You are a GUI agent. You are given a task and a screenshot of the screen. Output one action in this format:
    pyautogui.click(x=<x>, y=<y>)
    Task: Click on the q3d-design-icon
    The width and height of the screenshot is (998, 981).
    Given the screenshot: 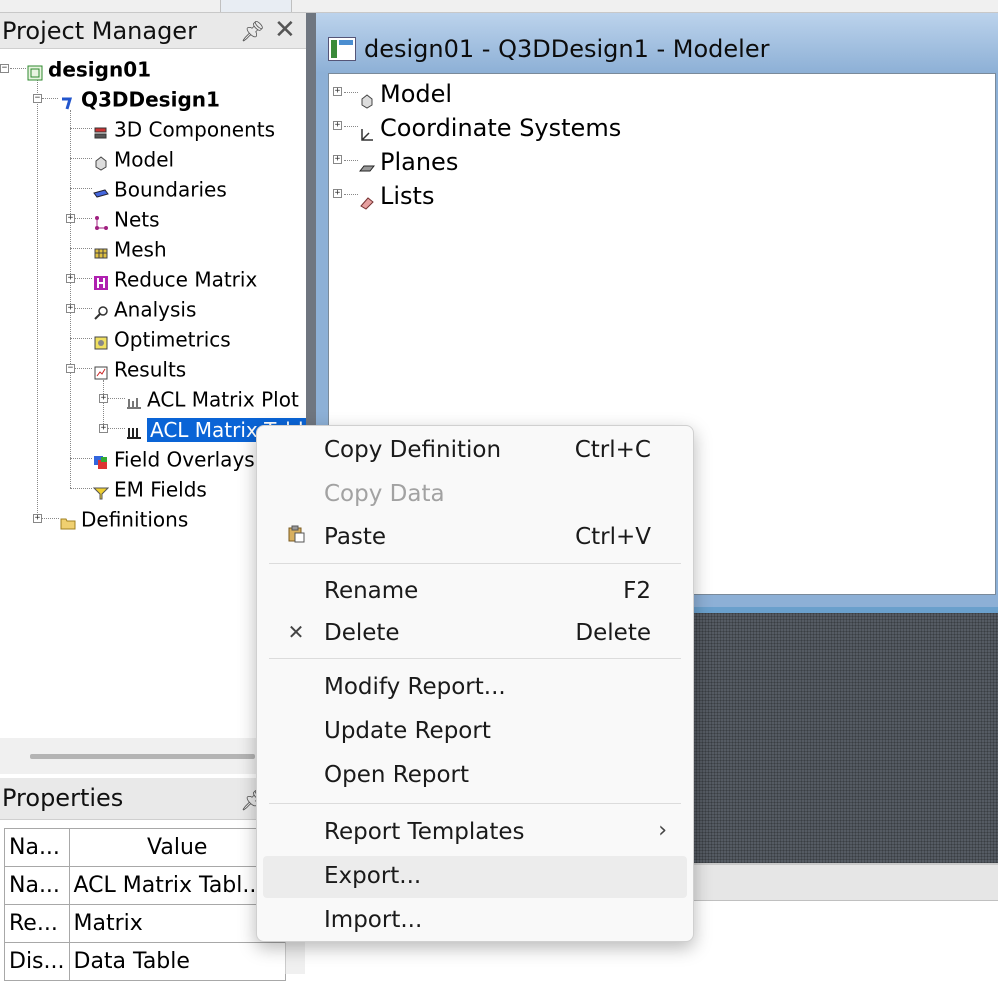 What is the action you would take?
    pyautogui.click(x=68, y=99)
    